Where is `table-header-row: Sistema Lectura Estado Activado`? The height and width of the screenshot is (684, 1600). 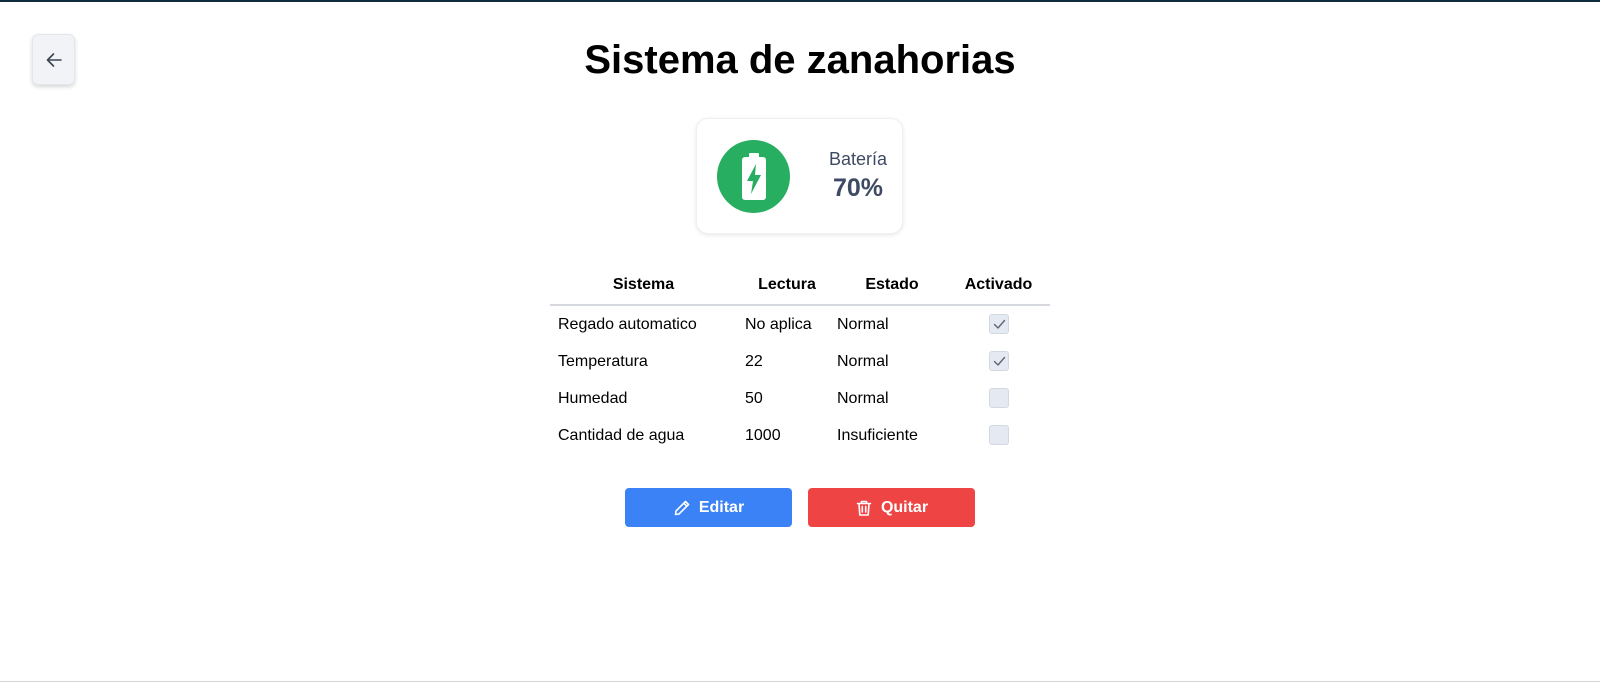
table-header-row: Sistema Lectura Estado Activado is located at coordinates (800, 286).